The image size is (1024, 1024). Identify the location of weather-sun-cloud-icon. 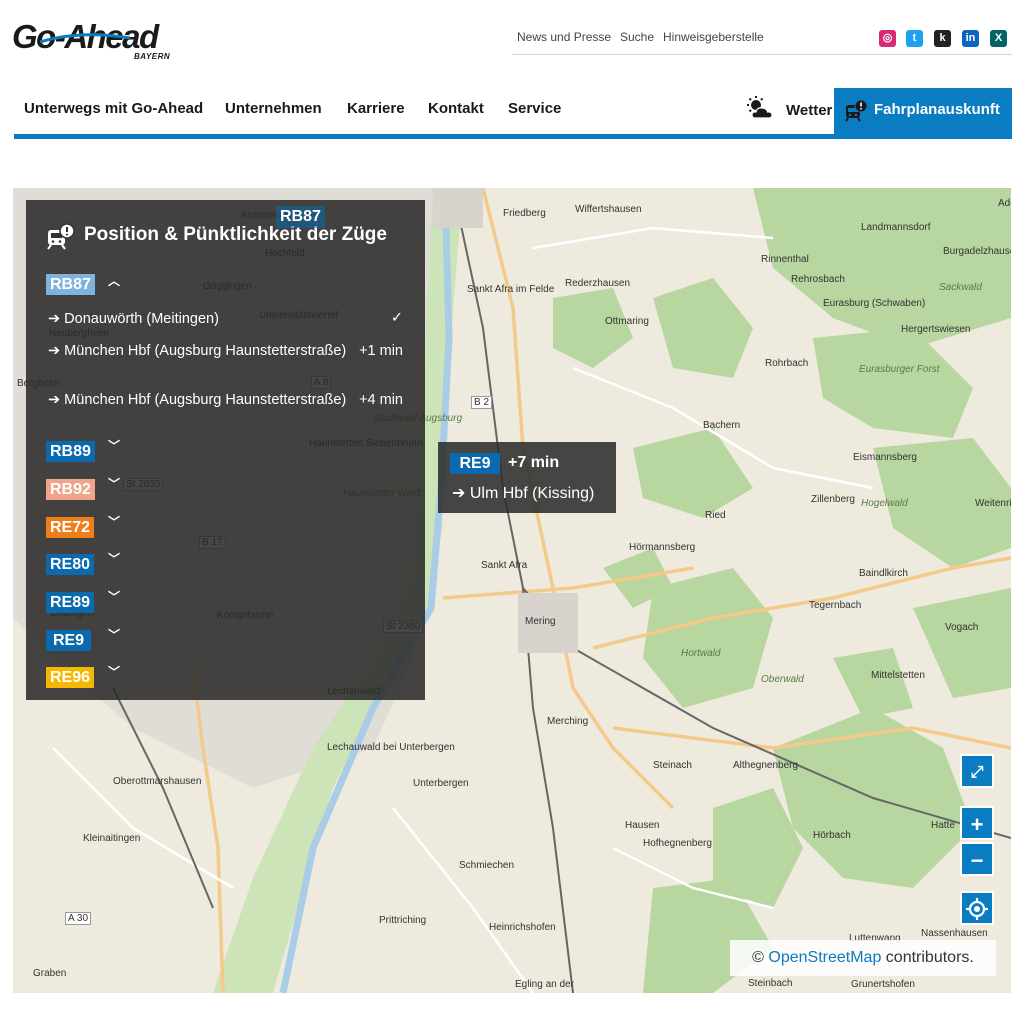
(760, 107).